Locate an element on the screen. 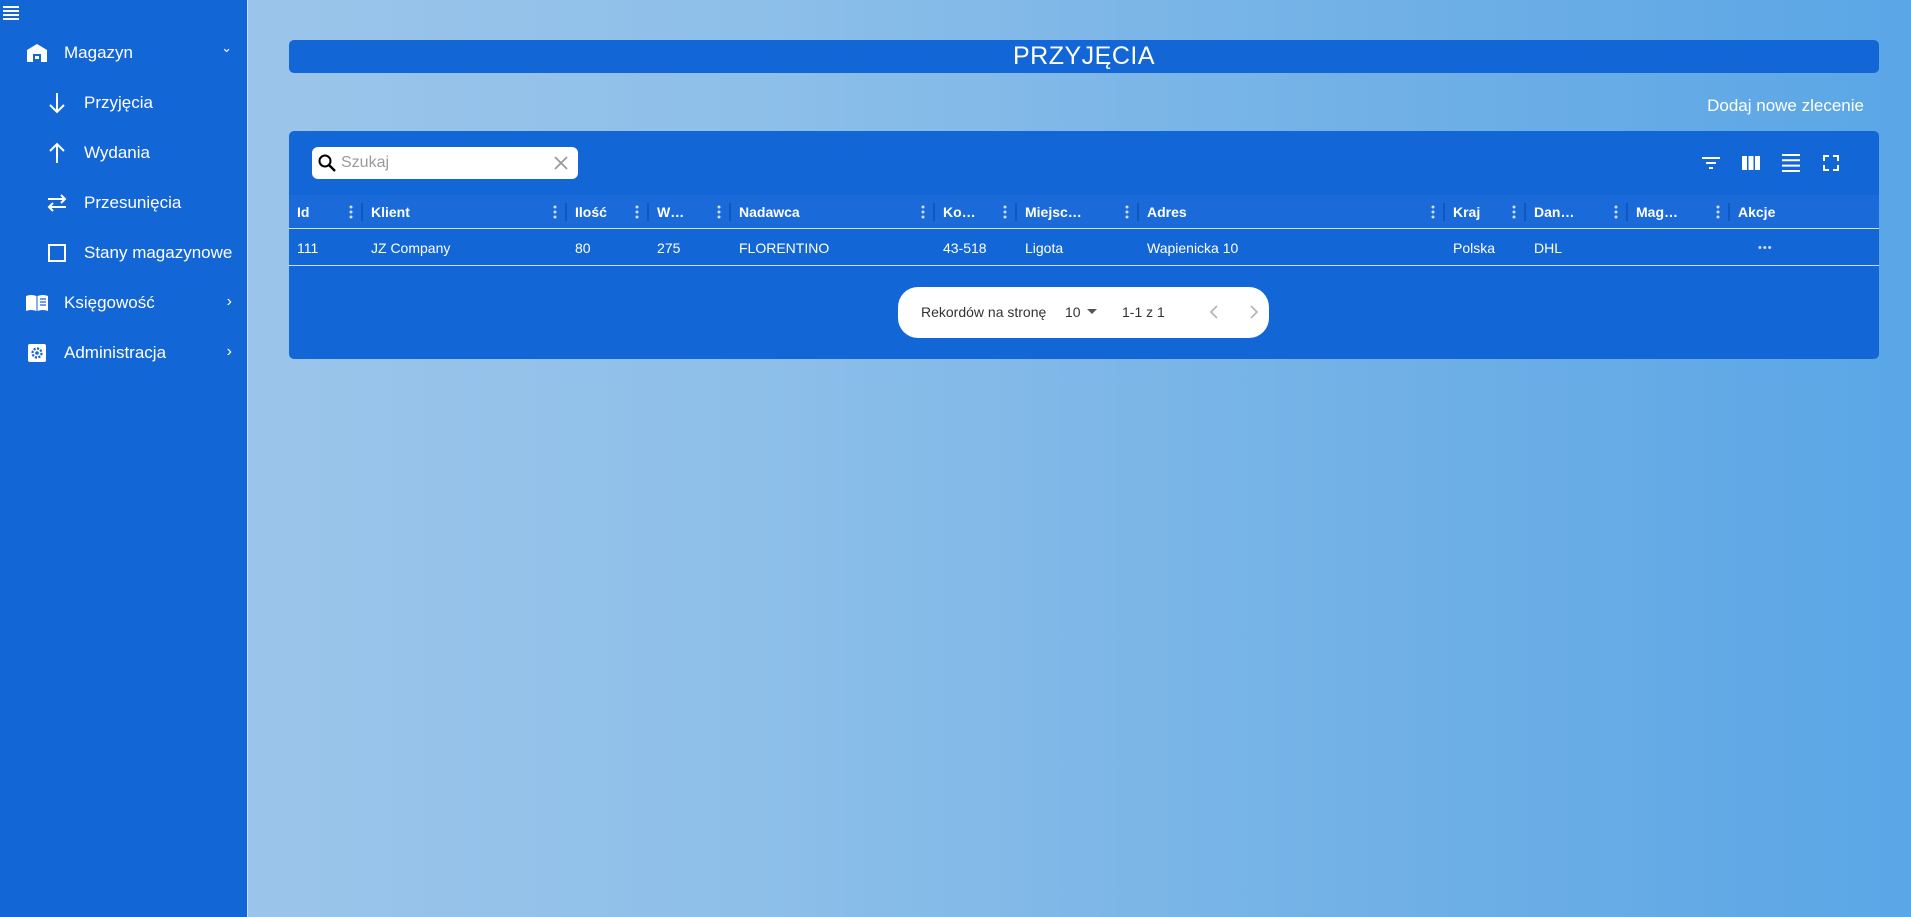  sidebar-item-label: Księgowość is located at coordinates (109, 302).